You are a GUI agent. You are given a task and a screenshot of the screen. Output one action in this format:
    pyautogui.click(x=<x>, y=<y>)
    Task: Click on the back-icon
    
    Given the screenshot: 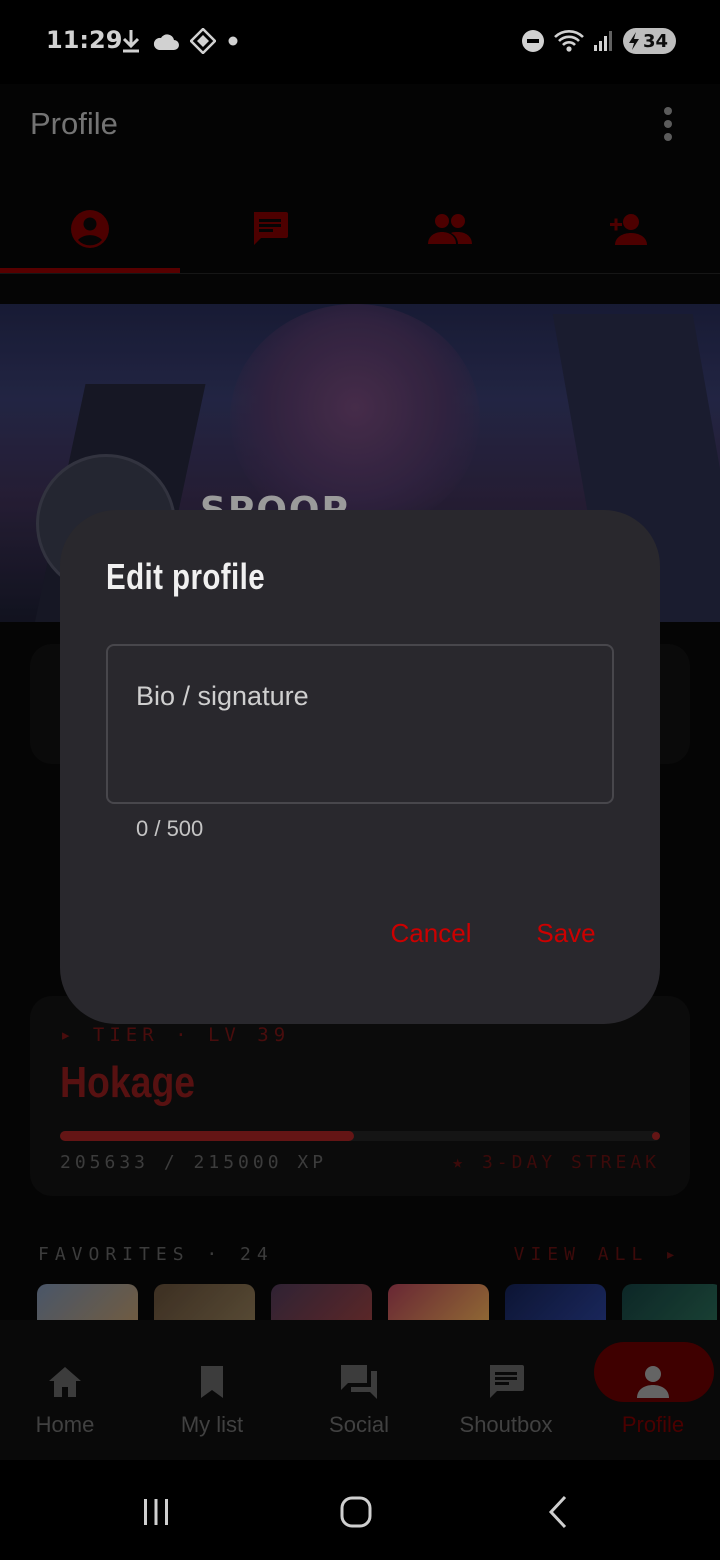 What is the action you would take?
    pyautogui.click(x=557, y=1512)
    